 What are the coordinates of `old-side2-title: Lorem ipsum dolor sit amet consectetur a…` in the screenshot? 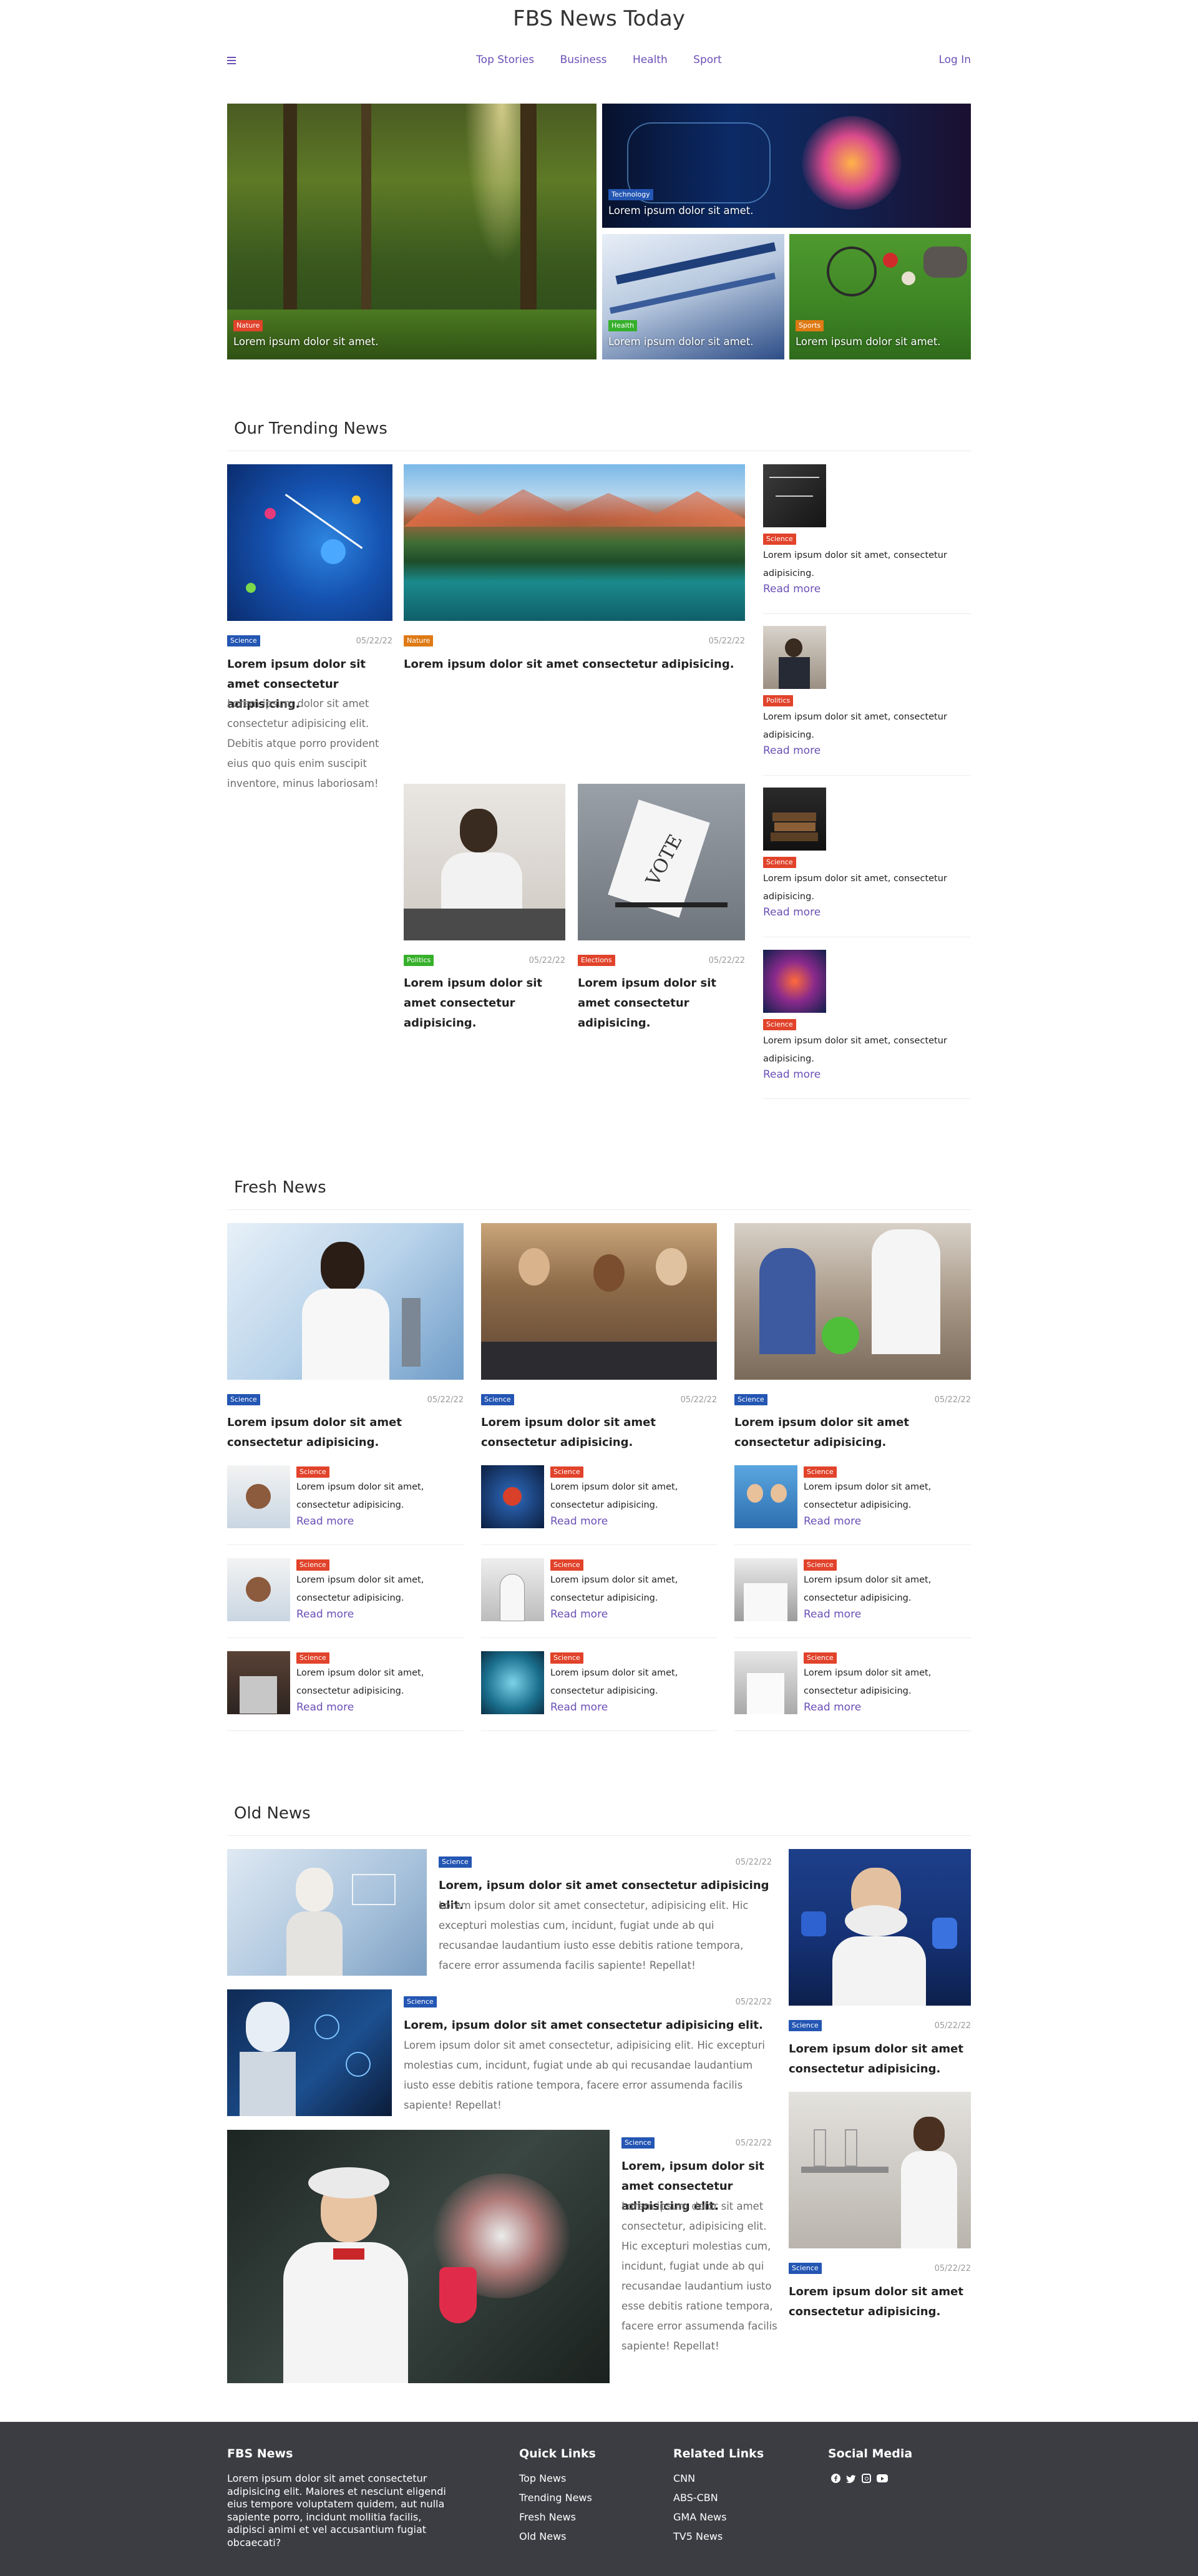 It's located at (880, 2302).